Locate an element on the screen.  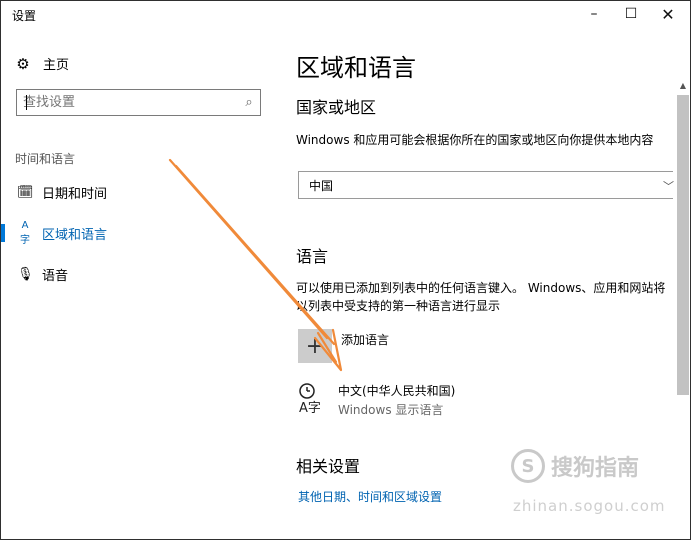
language-clock-icon: A字 is located at coordinates (313, 399).